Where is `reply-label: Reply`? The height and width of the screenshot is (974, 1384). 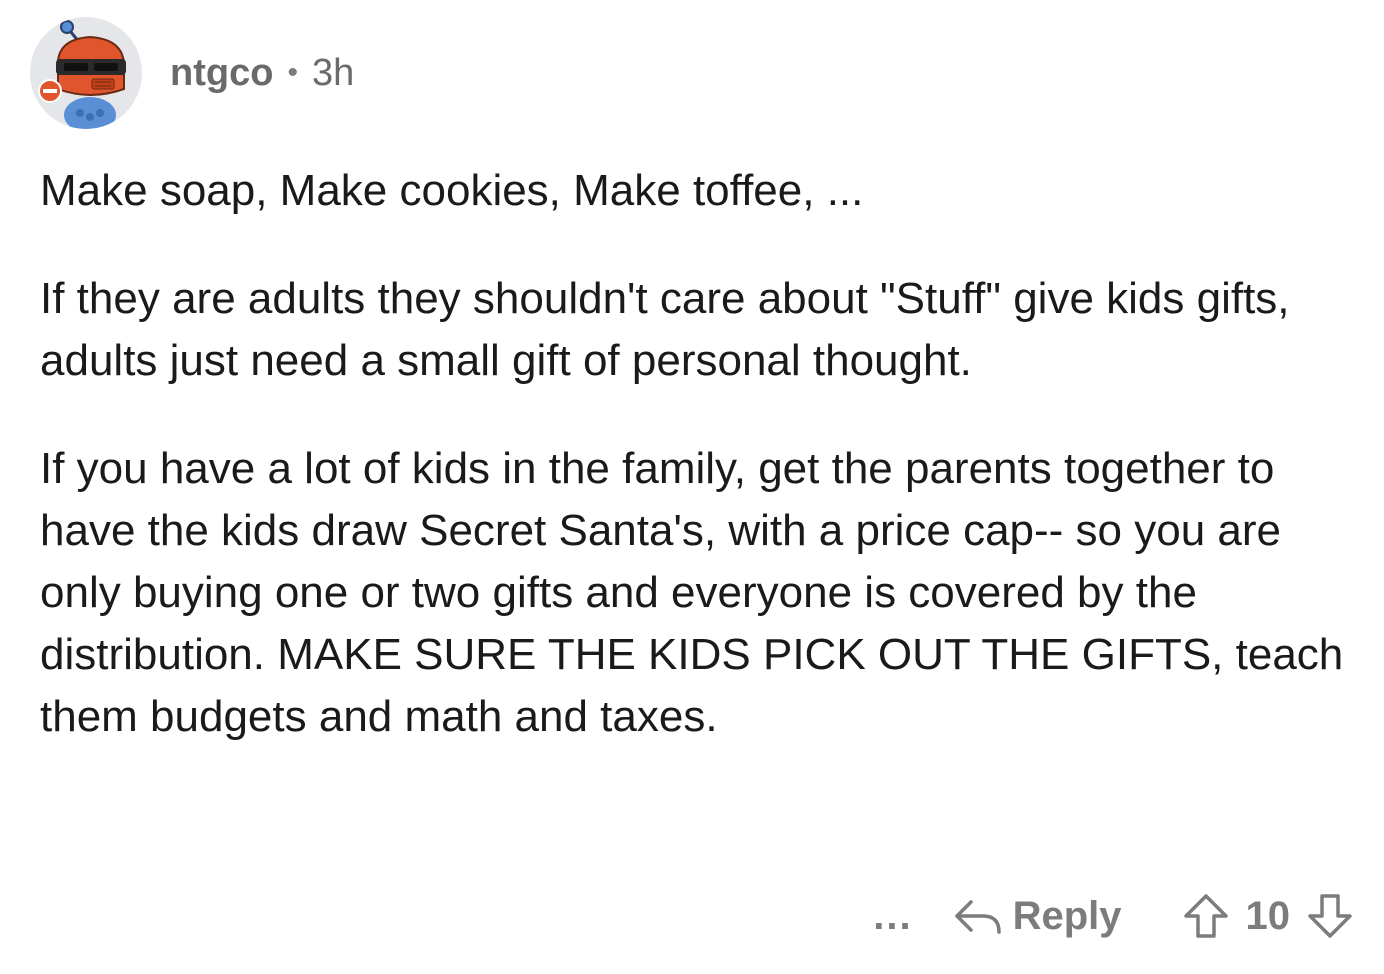
reply-label: Reply is located at coordinates (1067, 915).